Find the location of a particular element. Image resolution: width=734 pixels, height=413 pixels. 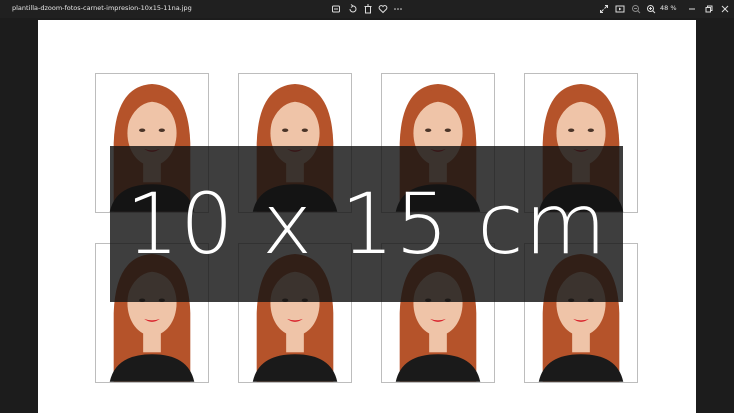

minimize-icon is located at coordinates (692, 9).